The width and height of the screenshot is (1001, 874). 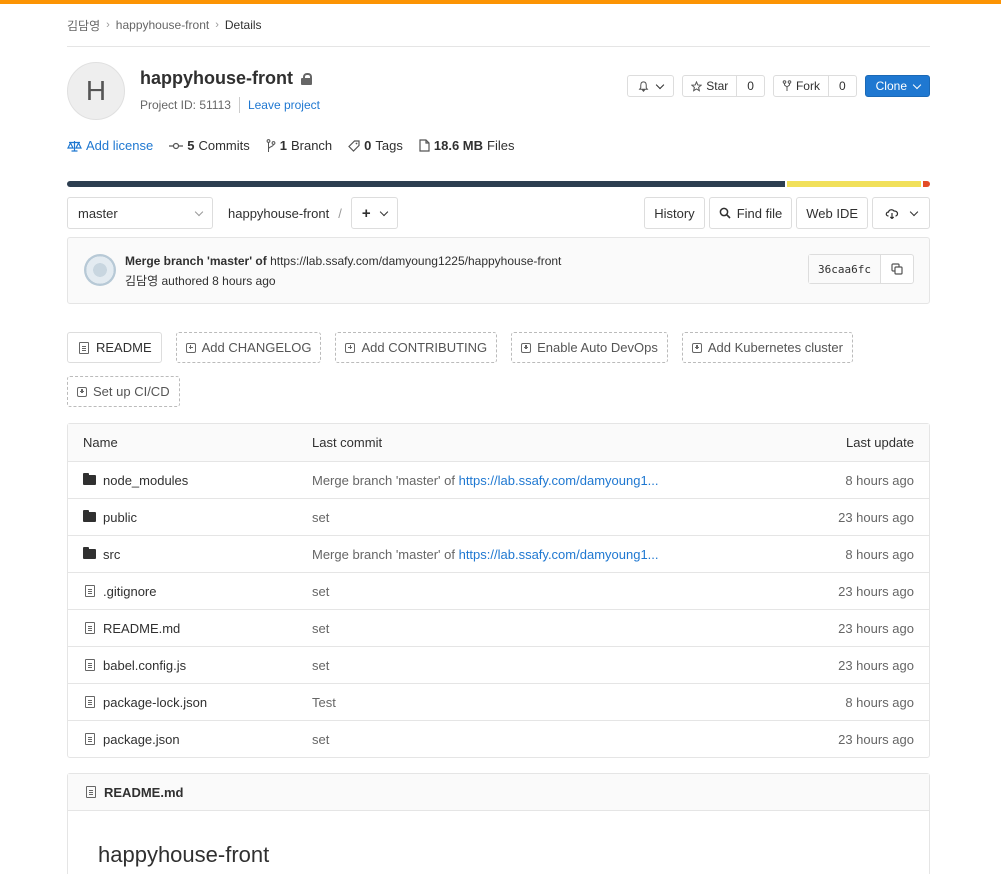 I want to click on leave-project-link: Leave project, so click(x=284, y=105).